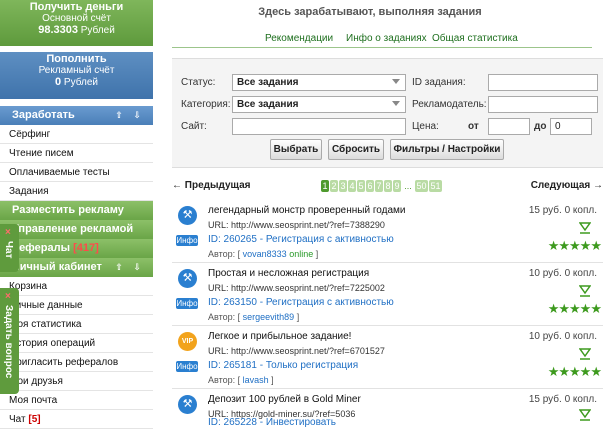 Image resolution: width=603 pixels, height=429 pixels. Describe the element at coordinates (76, 362) in the screenshot. I see `sidebar-item-invite-referrals: Пригласить рефералов` at that location.